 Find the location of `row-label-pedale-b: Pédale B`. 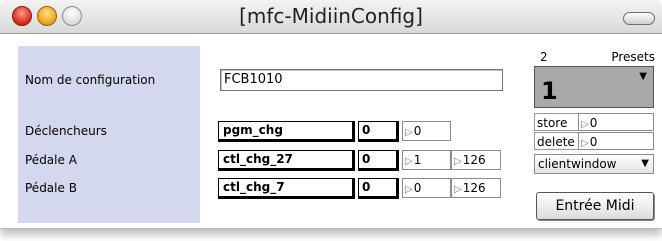

row-label-pedale-b: Pédale B is located at coordinates (51, 188).